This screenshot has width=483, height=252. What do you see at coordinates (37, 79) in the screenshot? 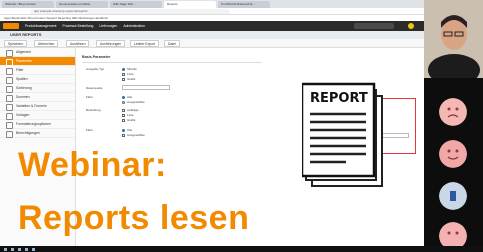
I see `sidebar-item: Spalten` at bounding box center [37, 79].